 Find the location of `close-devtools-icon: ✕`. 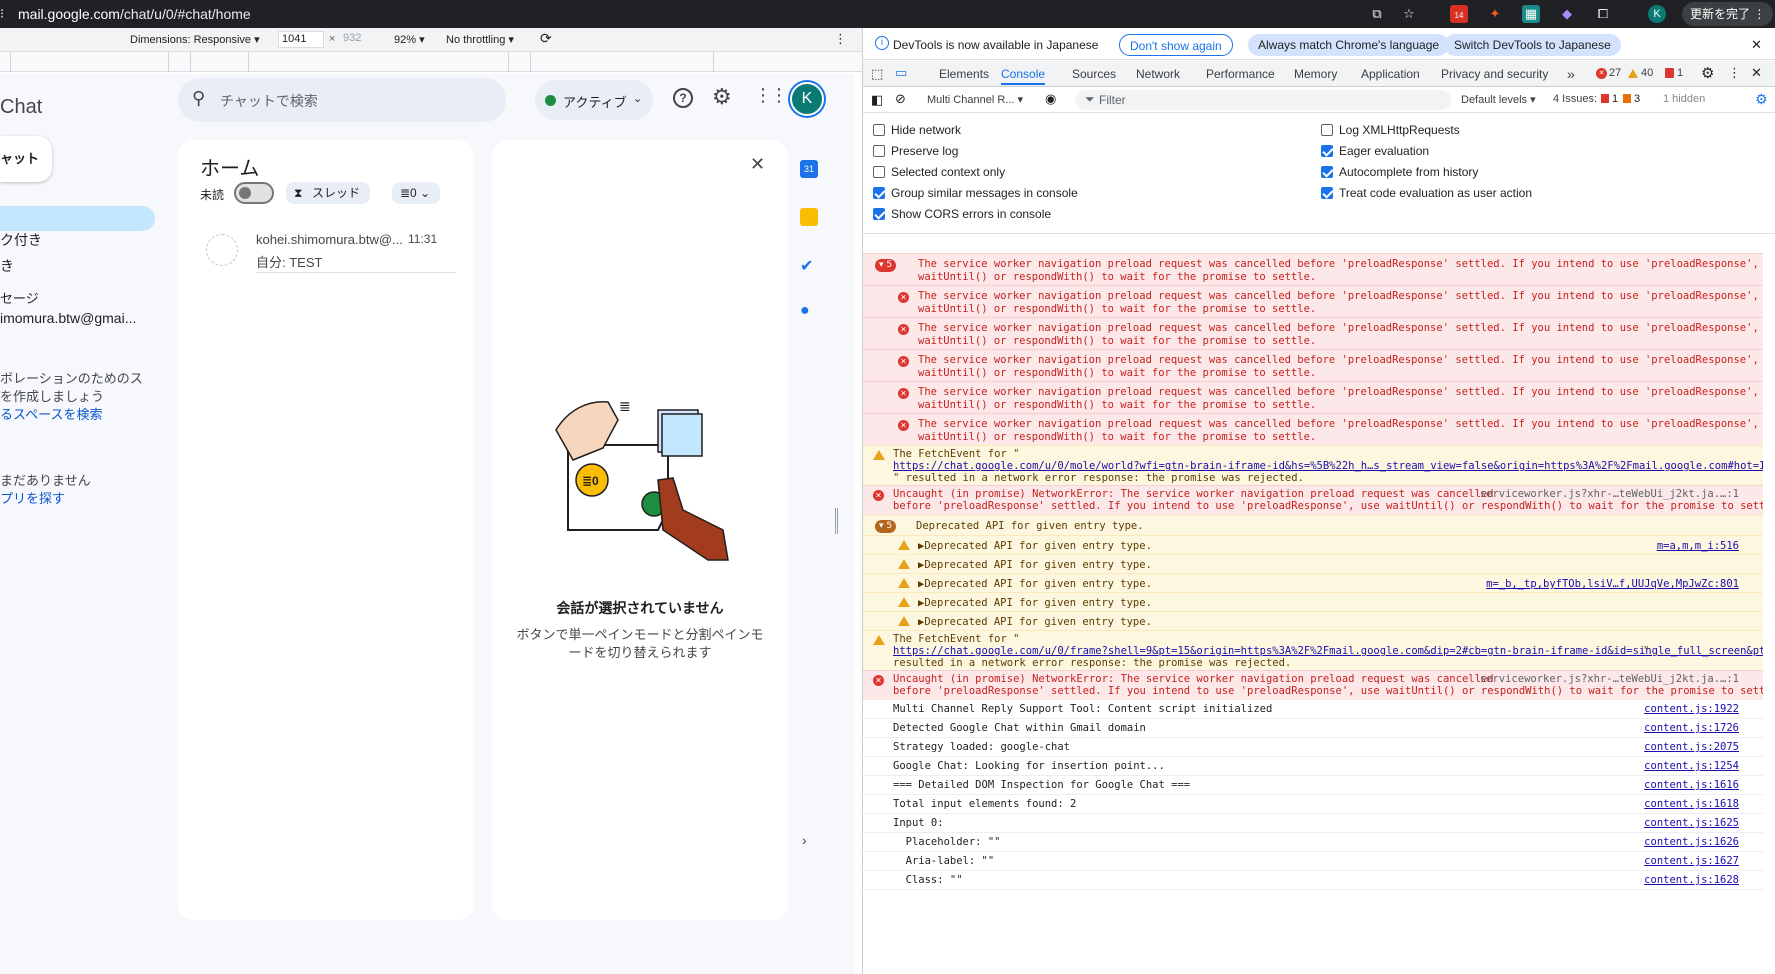

close-devtools-icon: ✕ is located at coordinates (1756, 73).